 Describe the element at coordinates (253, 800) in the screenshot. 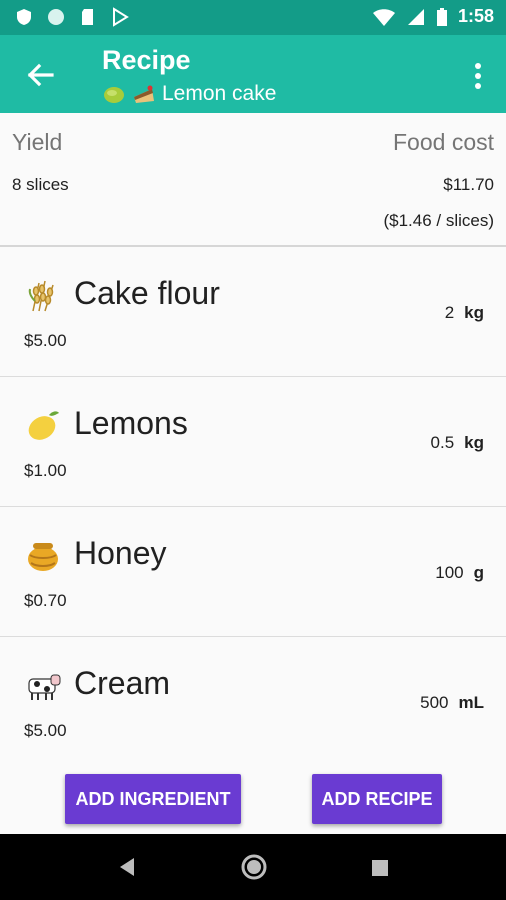

I see `action-bar: ADD INGREDIENT ADD RECIPE` at that location.